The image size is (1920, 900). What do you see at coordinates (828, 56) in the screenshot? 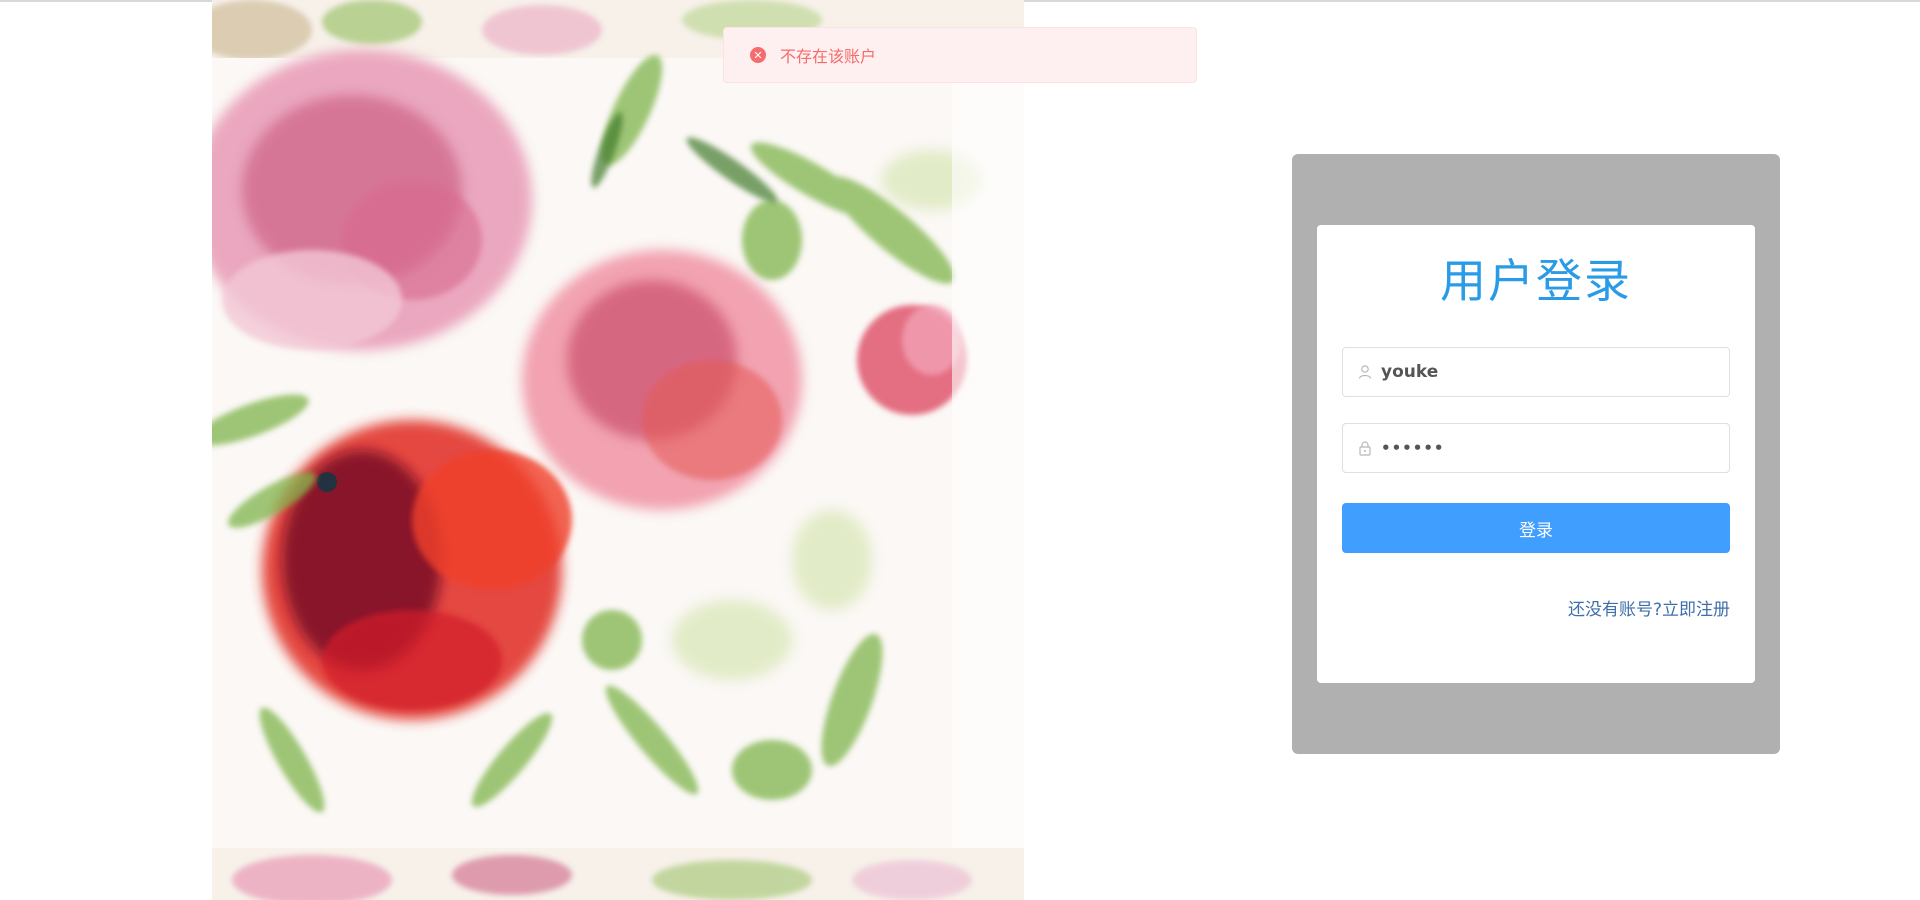
I see `toast-message: 不存在该账户` at bounding box center [828, 56].